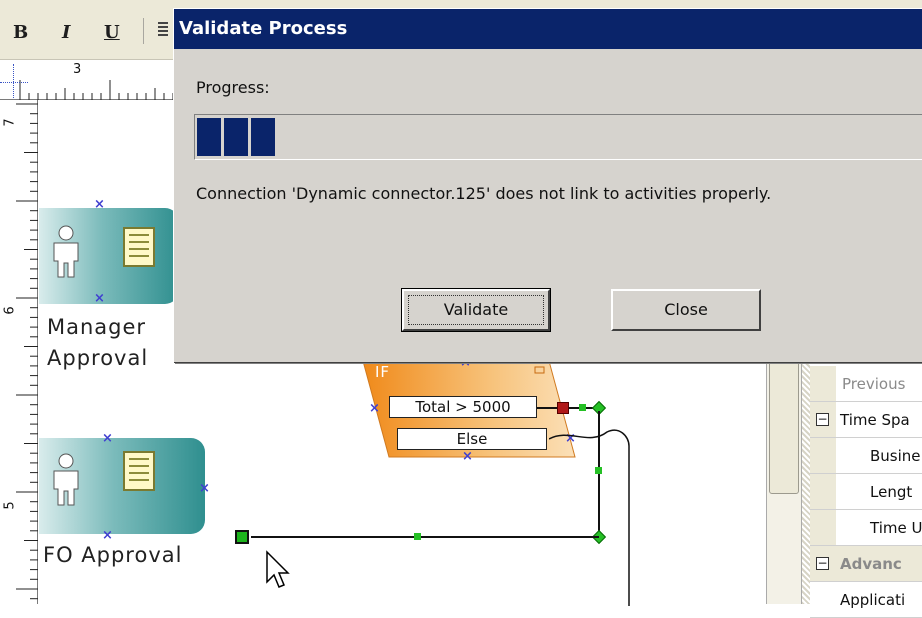  What do you see at coordinates (113, 555) in the screenshot?
I see `cfo-approval-label: FO Approval` at bounding box center [113, 555].